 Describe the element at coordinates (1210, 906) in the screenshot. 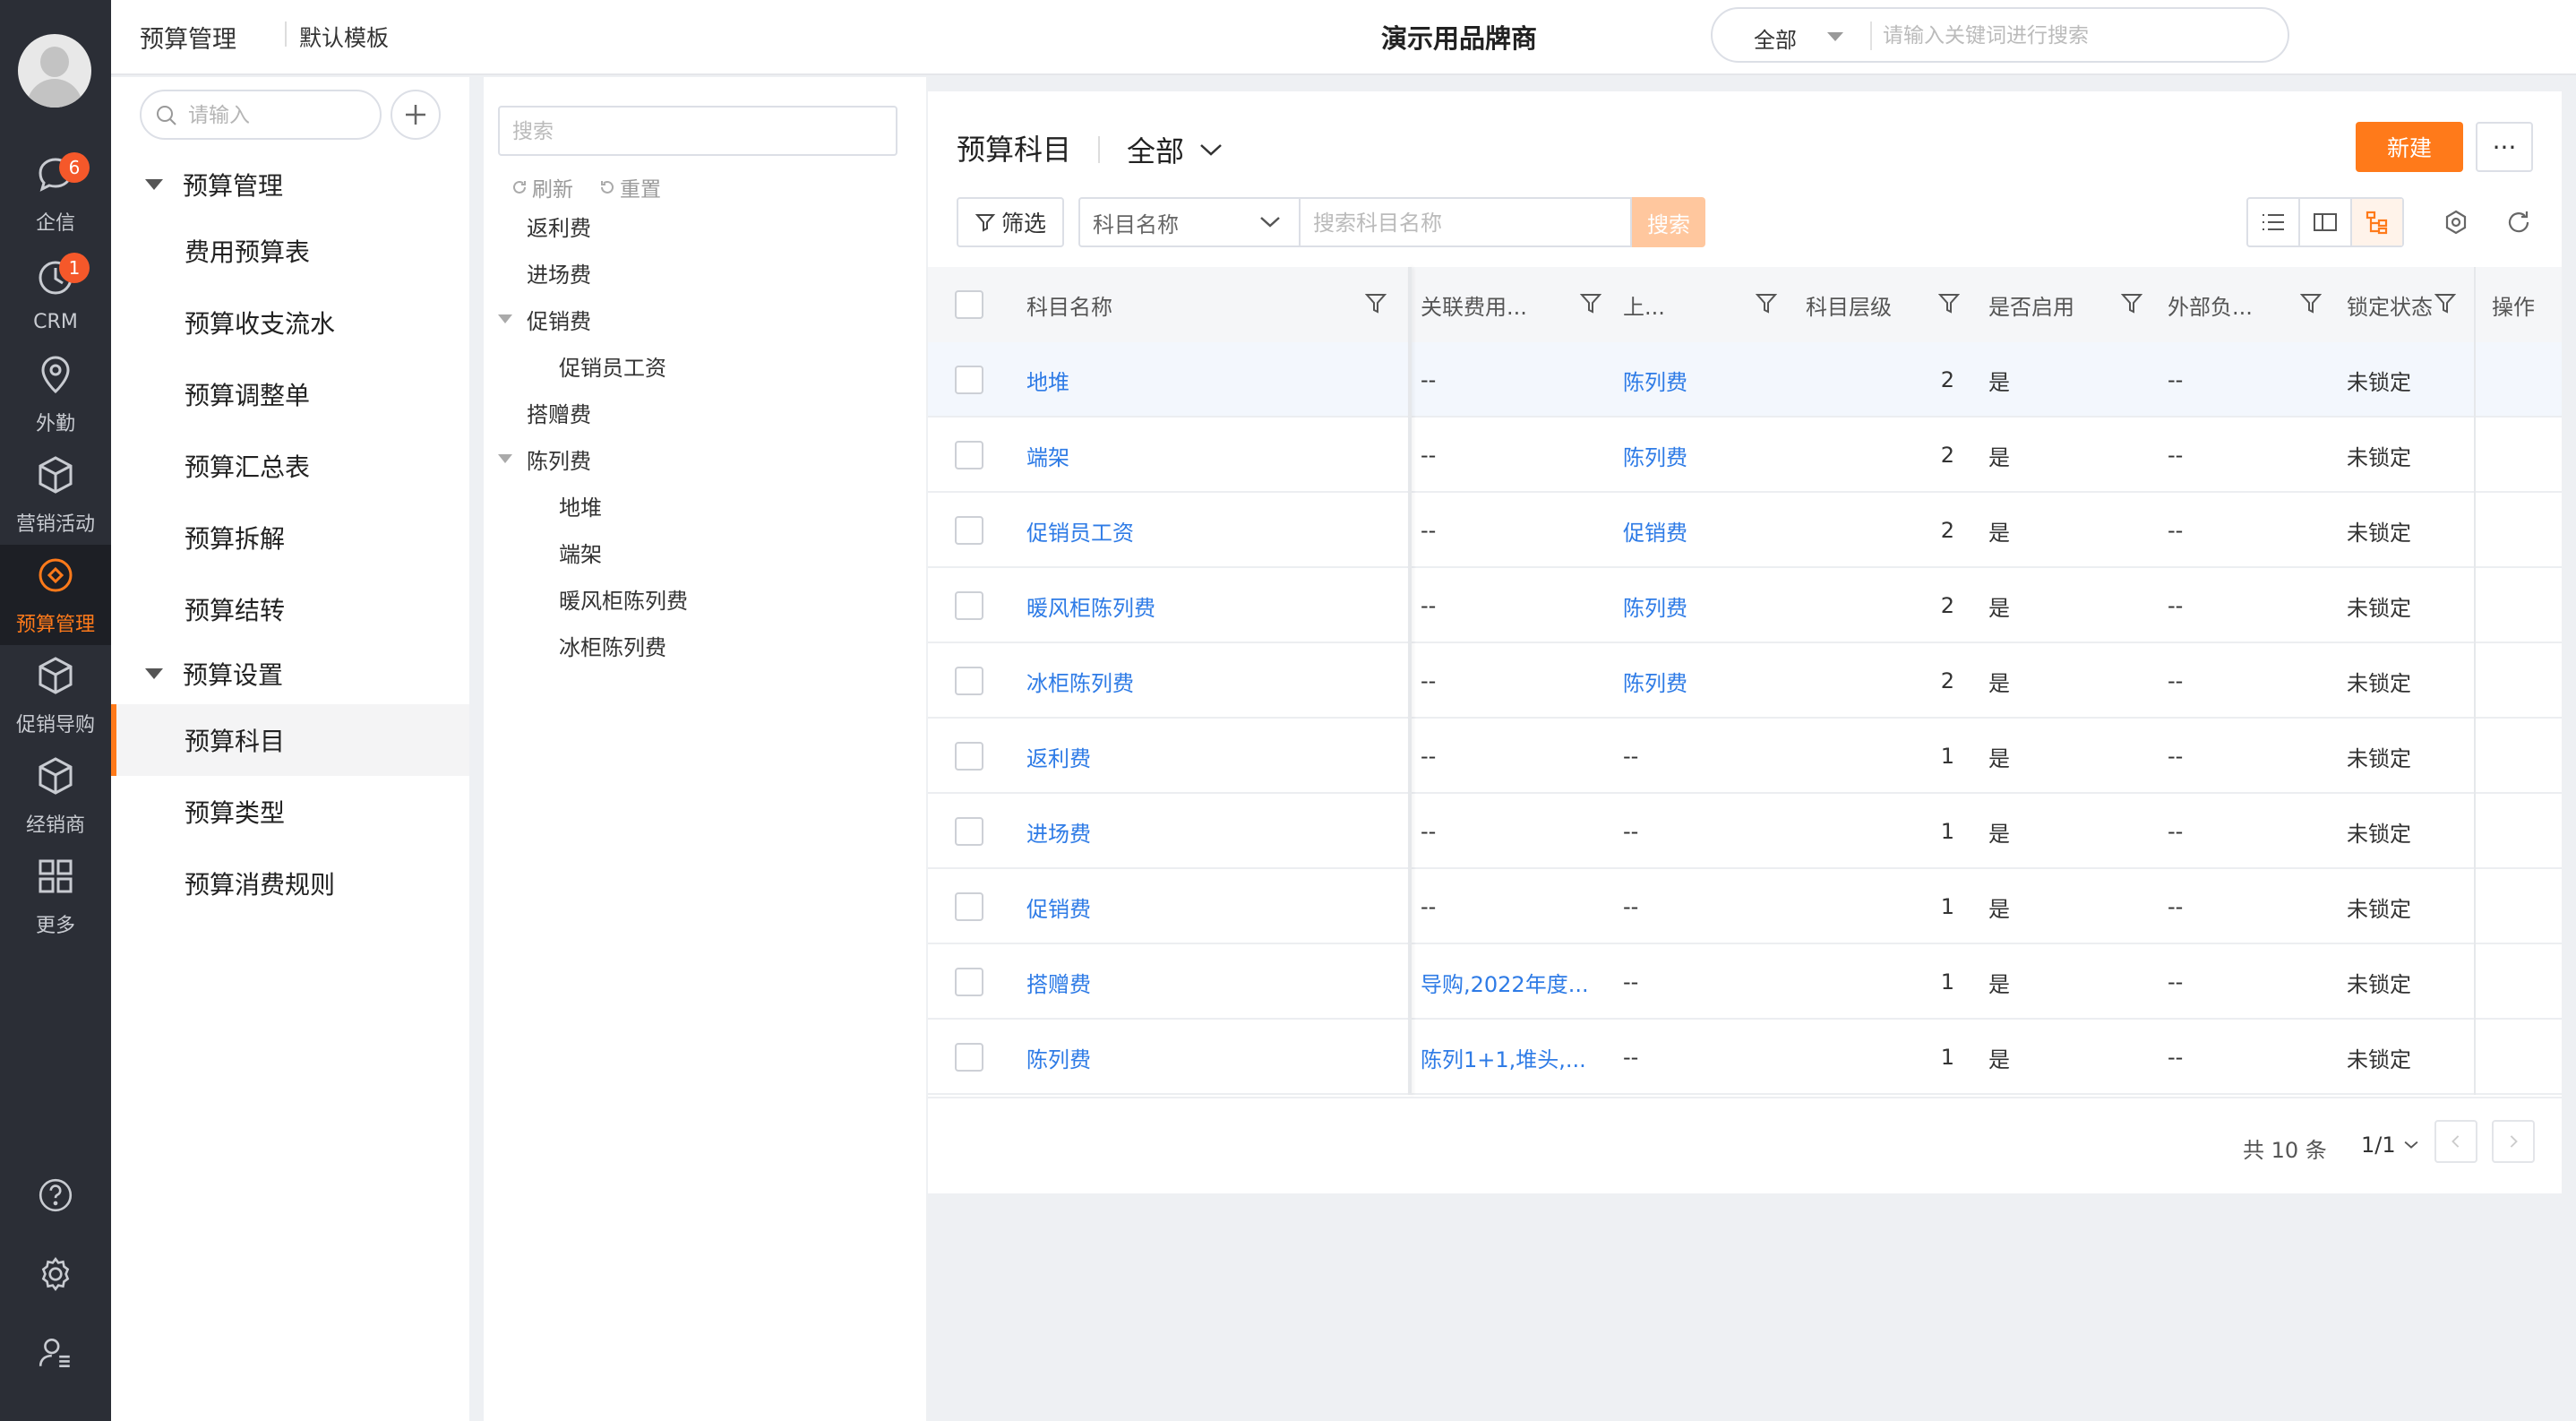

I see `cell-name: 促销费` at that location.